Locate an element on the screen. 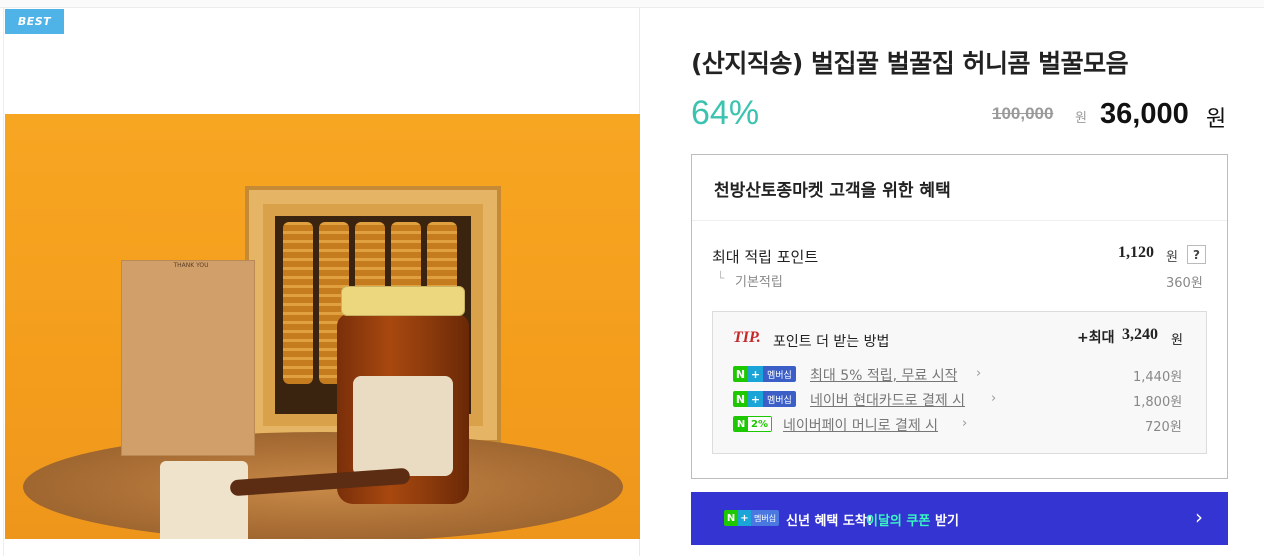 The image size is (1264, 556). product-title: (산지직송) 벌집꿀 벌꿀집 허니콤 벌꿀모음 is located at coordinates (910, 63).